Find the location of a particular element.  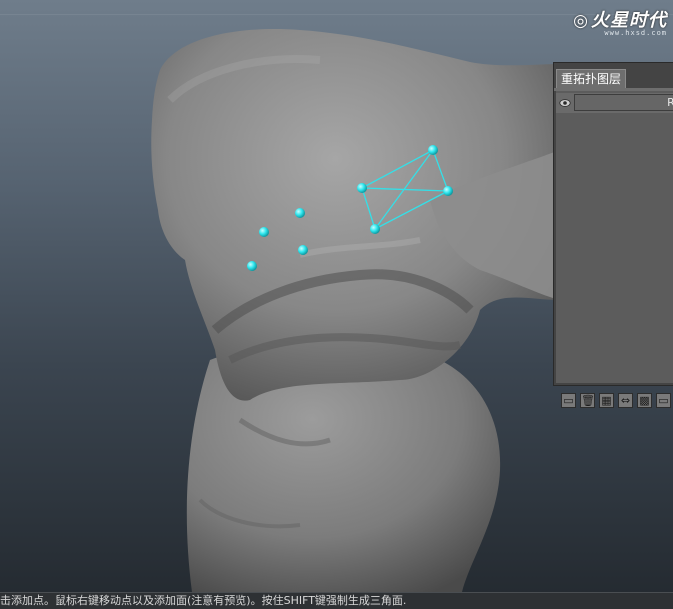

trash-icon: 🗑 is located at coordinates (587, 400).